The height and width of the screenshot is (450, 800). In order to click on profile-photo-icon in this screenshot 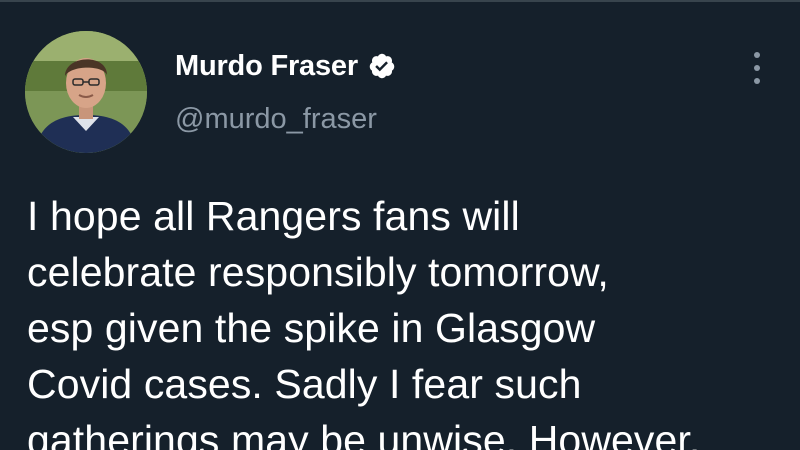, I will do `click(86, 92)`.